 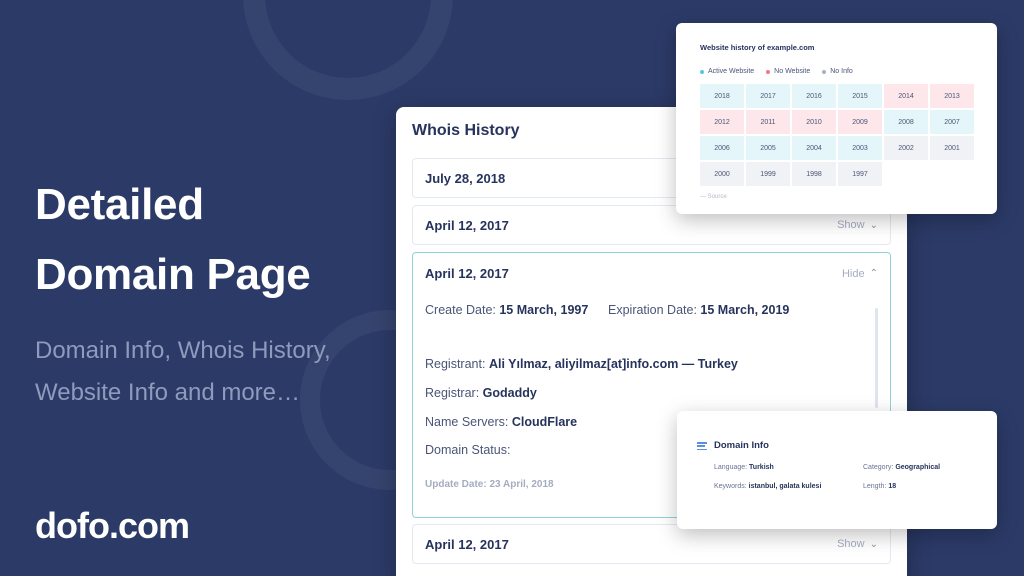 I want to click on legend-item: Active Website, so click(x=727, y=71).